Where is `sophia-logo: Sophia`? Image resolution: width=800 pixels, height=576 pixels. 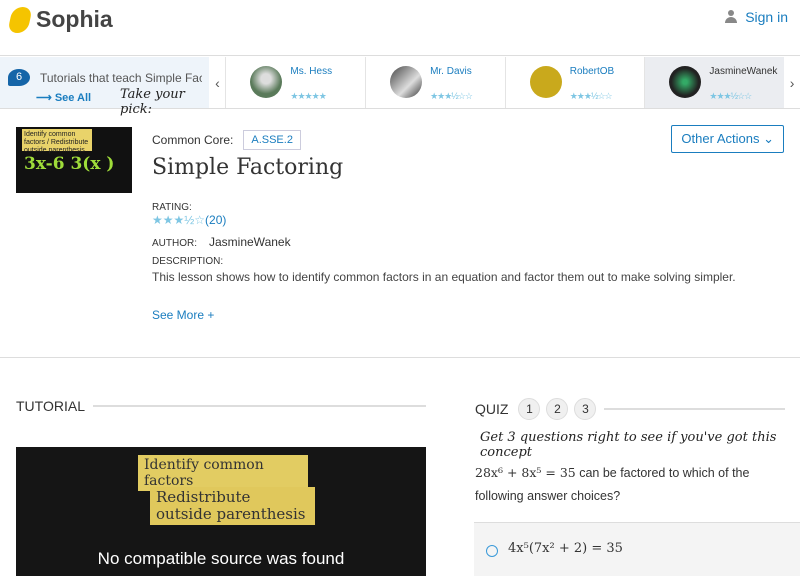 sophia-logo: Sophia is located at coordinates (60, 19).